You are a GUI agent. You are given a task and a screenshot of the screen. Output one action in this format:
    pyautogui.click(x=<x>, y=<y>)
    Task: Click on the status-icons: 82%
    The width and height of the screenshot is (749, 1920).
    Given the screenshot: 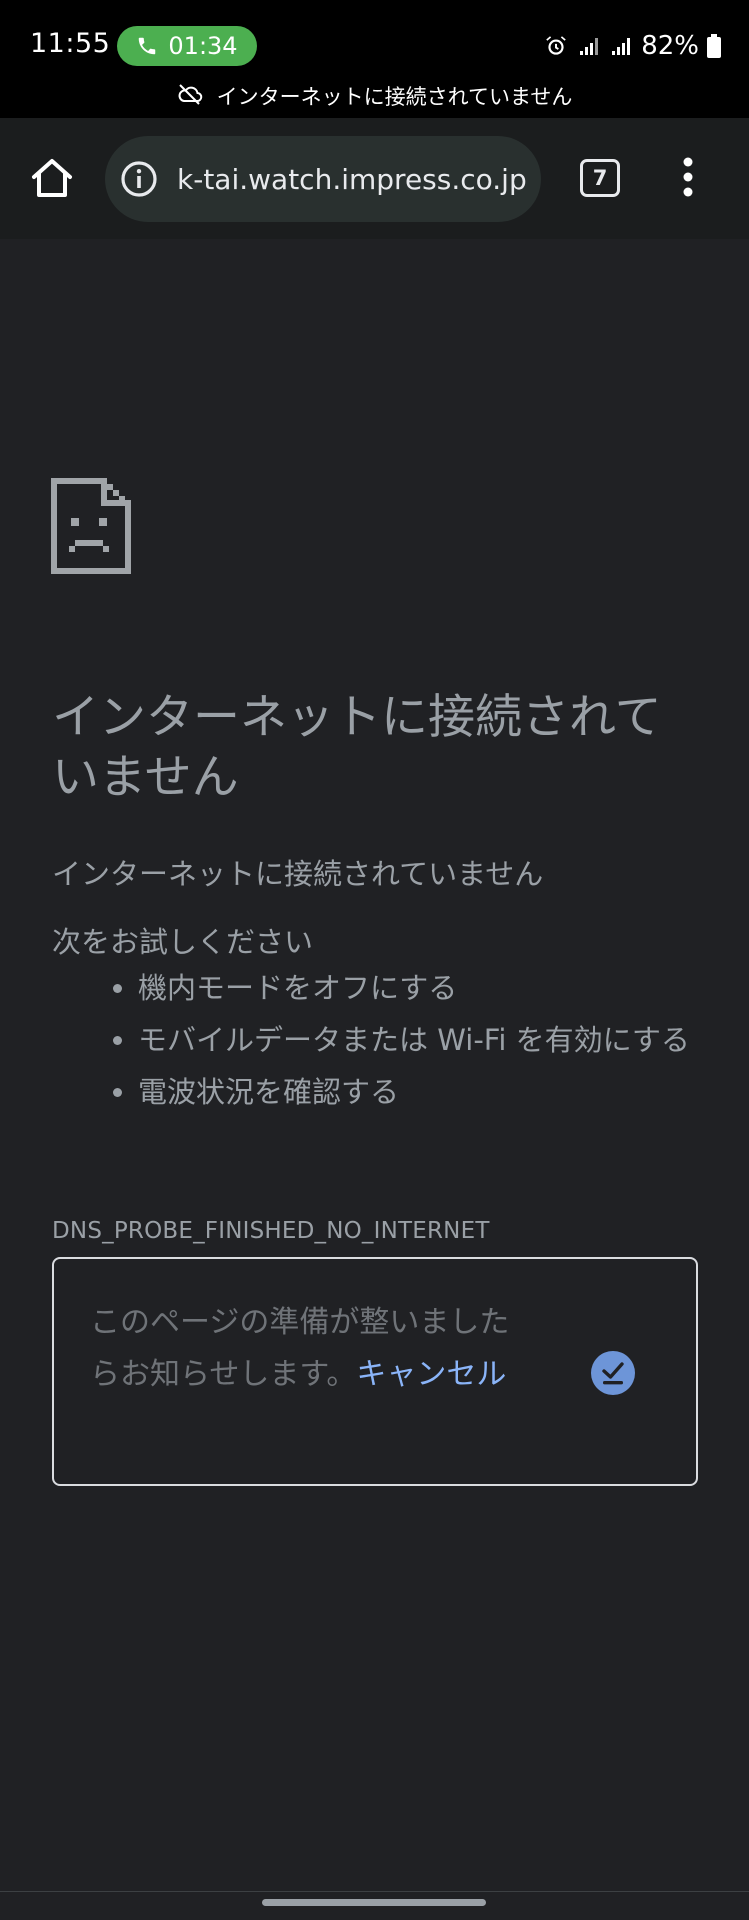 What is the action you would take?
    pyautogui.click(x=632, y=46)
    